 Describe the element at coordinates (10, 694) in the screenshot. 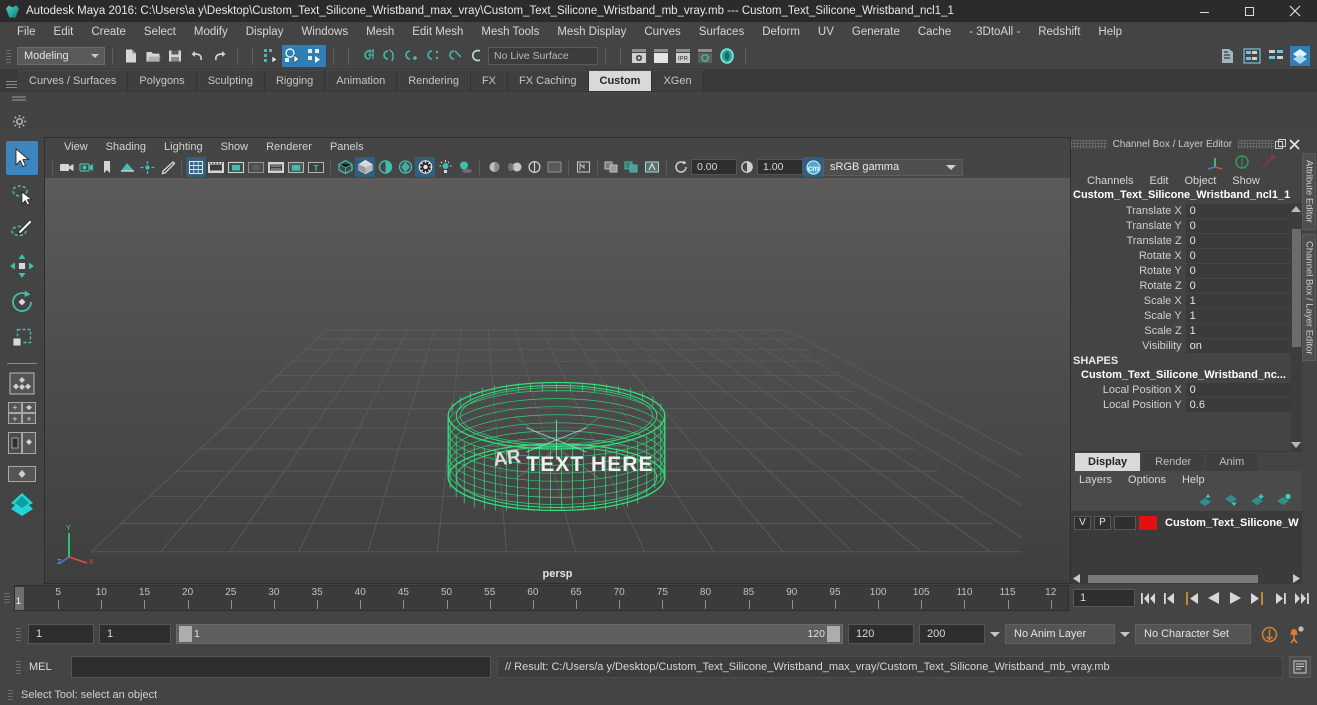

I see `help-line-handle` at that location.